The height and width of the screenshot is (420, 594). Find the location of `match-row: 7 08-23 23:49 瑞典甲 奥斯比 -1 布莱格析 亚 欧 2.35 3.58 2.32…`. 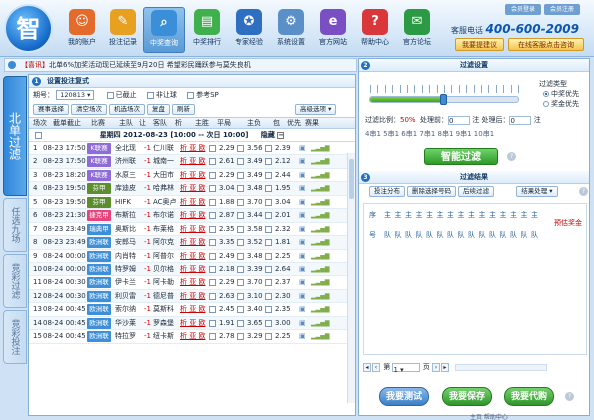

match-row: 7 08-23 23:49 瑞典甲 奥斯比 -1 布莱格析 亚 欧 2.35 3.58 2.32… is located at coordinates (192, 230).